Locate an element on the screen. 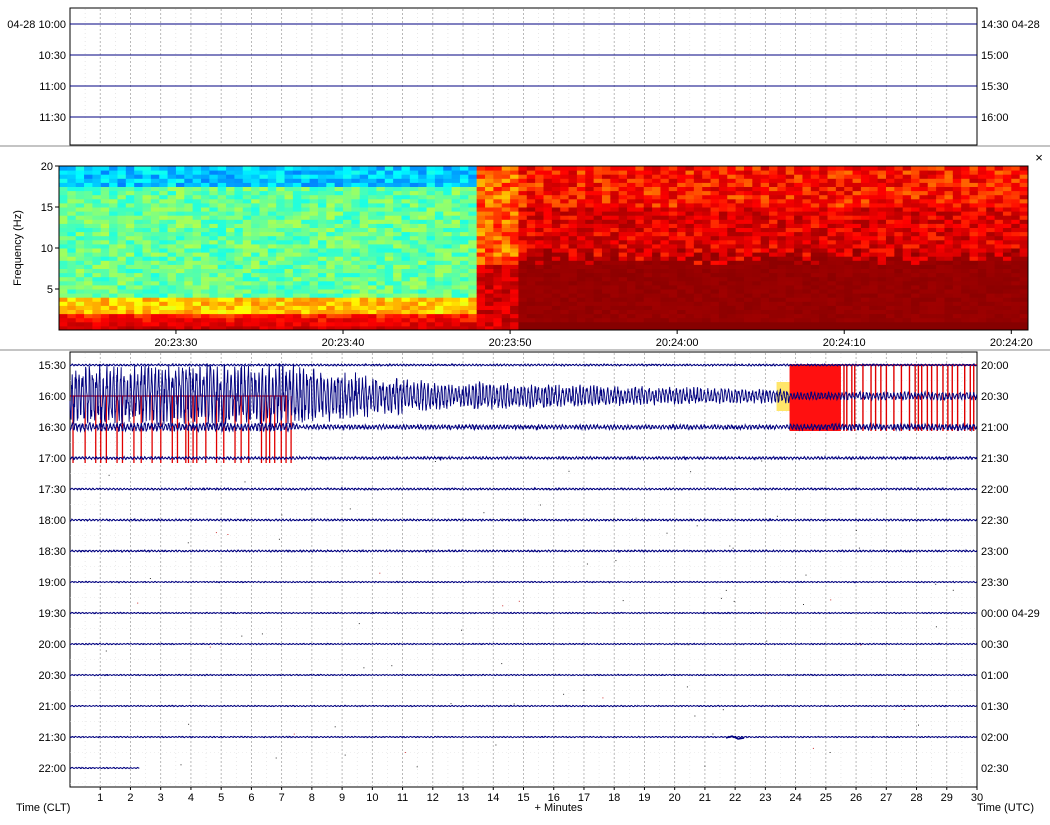 The image size is (1050, 825). time-label-left: 16:30 is located at coordinates (52, 428).